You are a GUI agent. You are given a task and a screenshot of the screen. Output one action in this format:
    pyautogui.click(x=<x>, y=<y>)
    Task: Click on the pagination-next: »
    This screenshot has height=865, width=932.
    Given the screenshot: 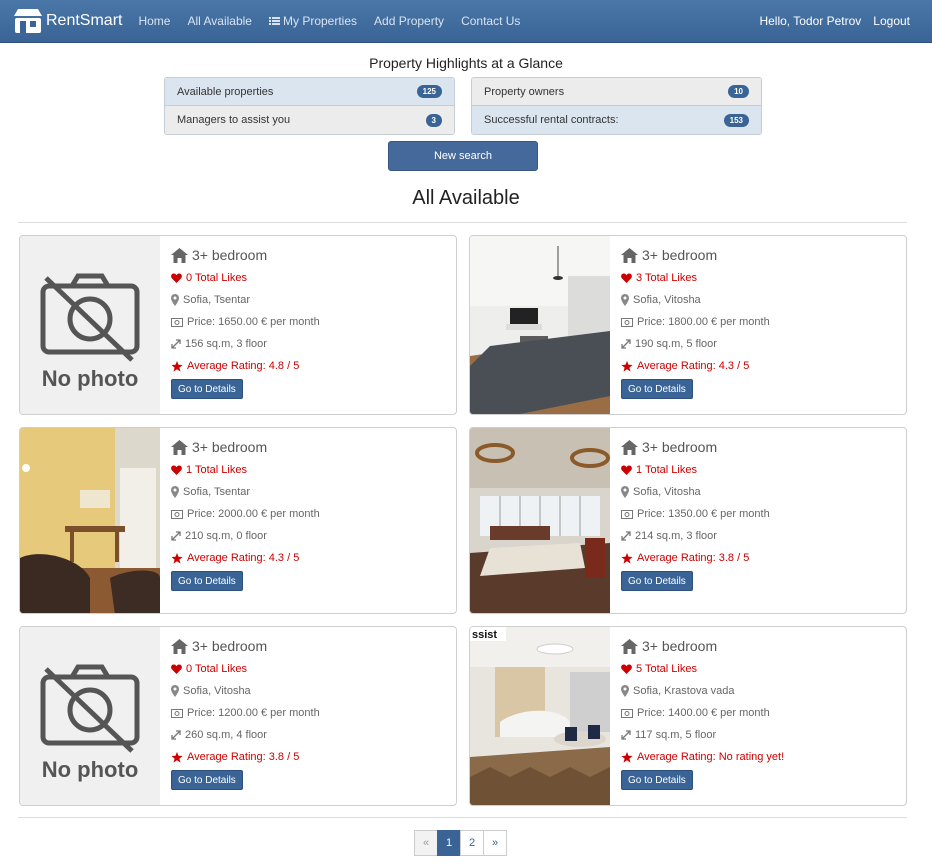 What is the action you would take?
    pyautogui.click(x=495, y=843)
    